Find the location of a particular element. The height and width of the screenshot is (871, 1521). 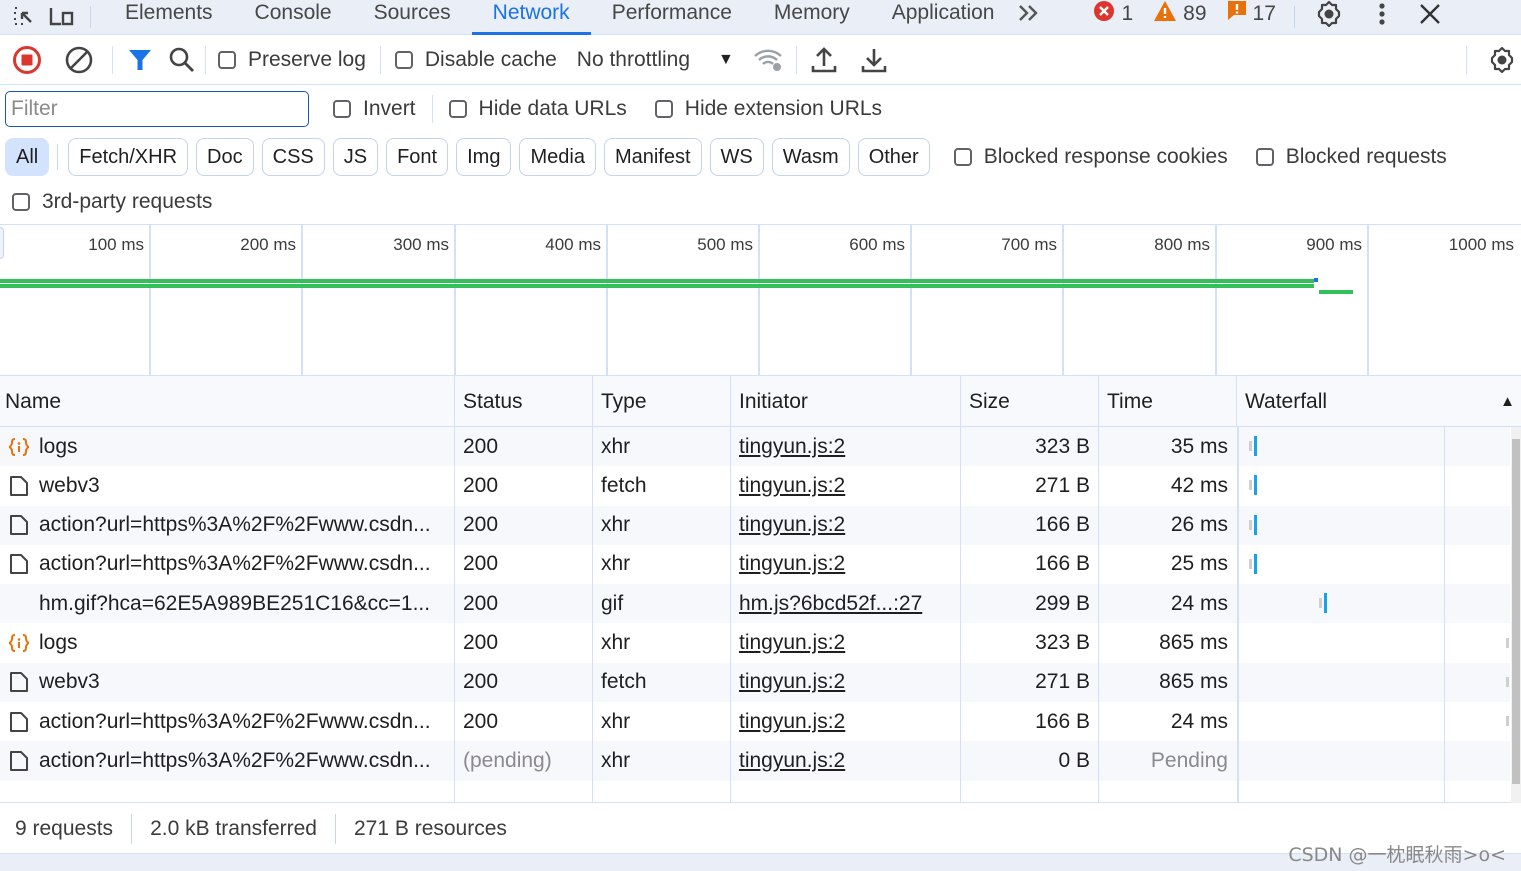

error-count: 1 is located at coordinates (1113, 14).